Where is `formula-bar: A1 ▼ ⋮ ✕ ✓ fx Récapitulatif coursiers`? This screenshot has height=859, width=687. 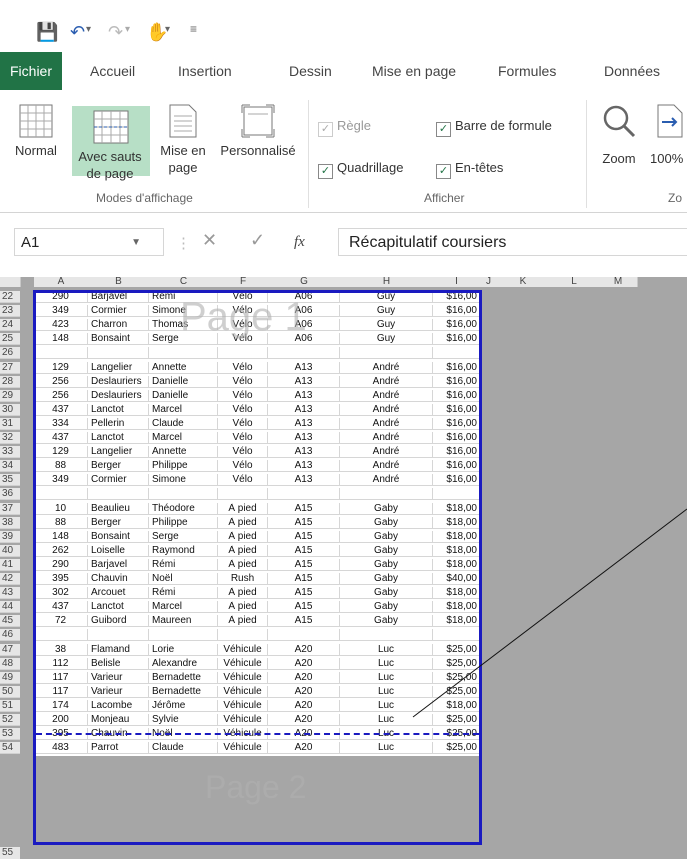 formula-bar: A1 ▼ ⋮ ✕ ✓ fx Récapitulatif coursiers is located at coordinates (343, 242).